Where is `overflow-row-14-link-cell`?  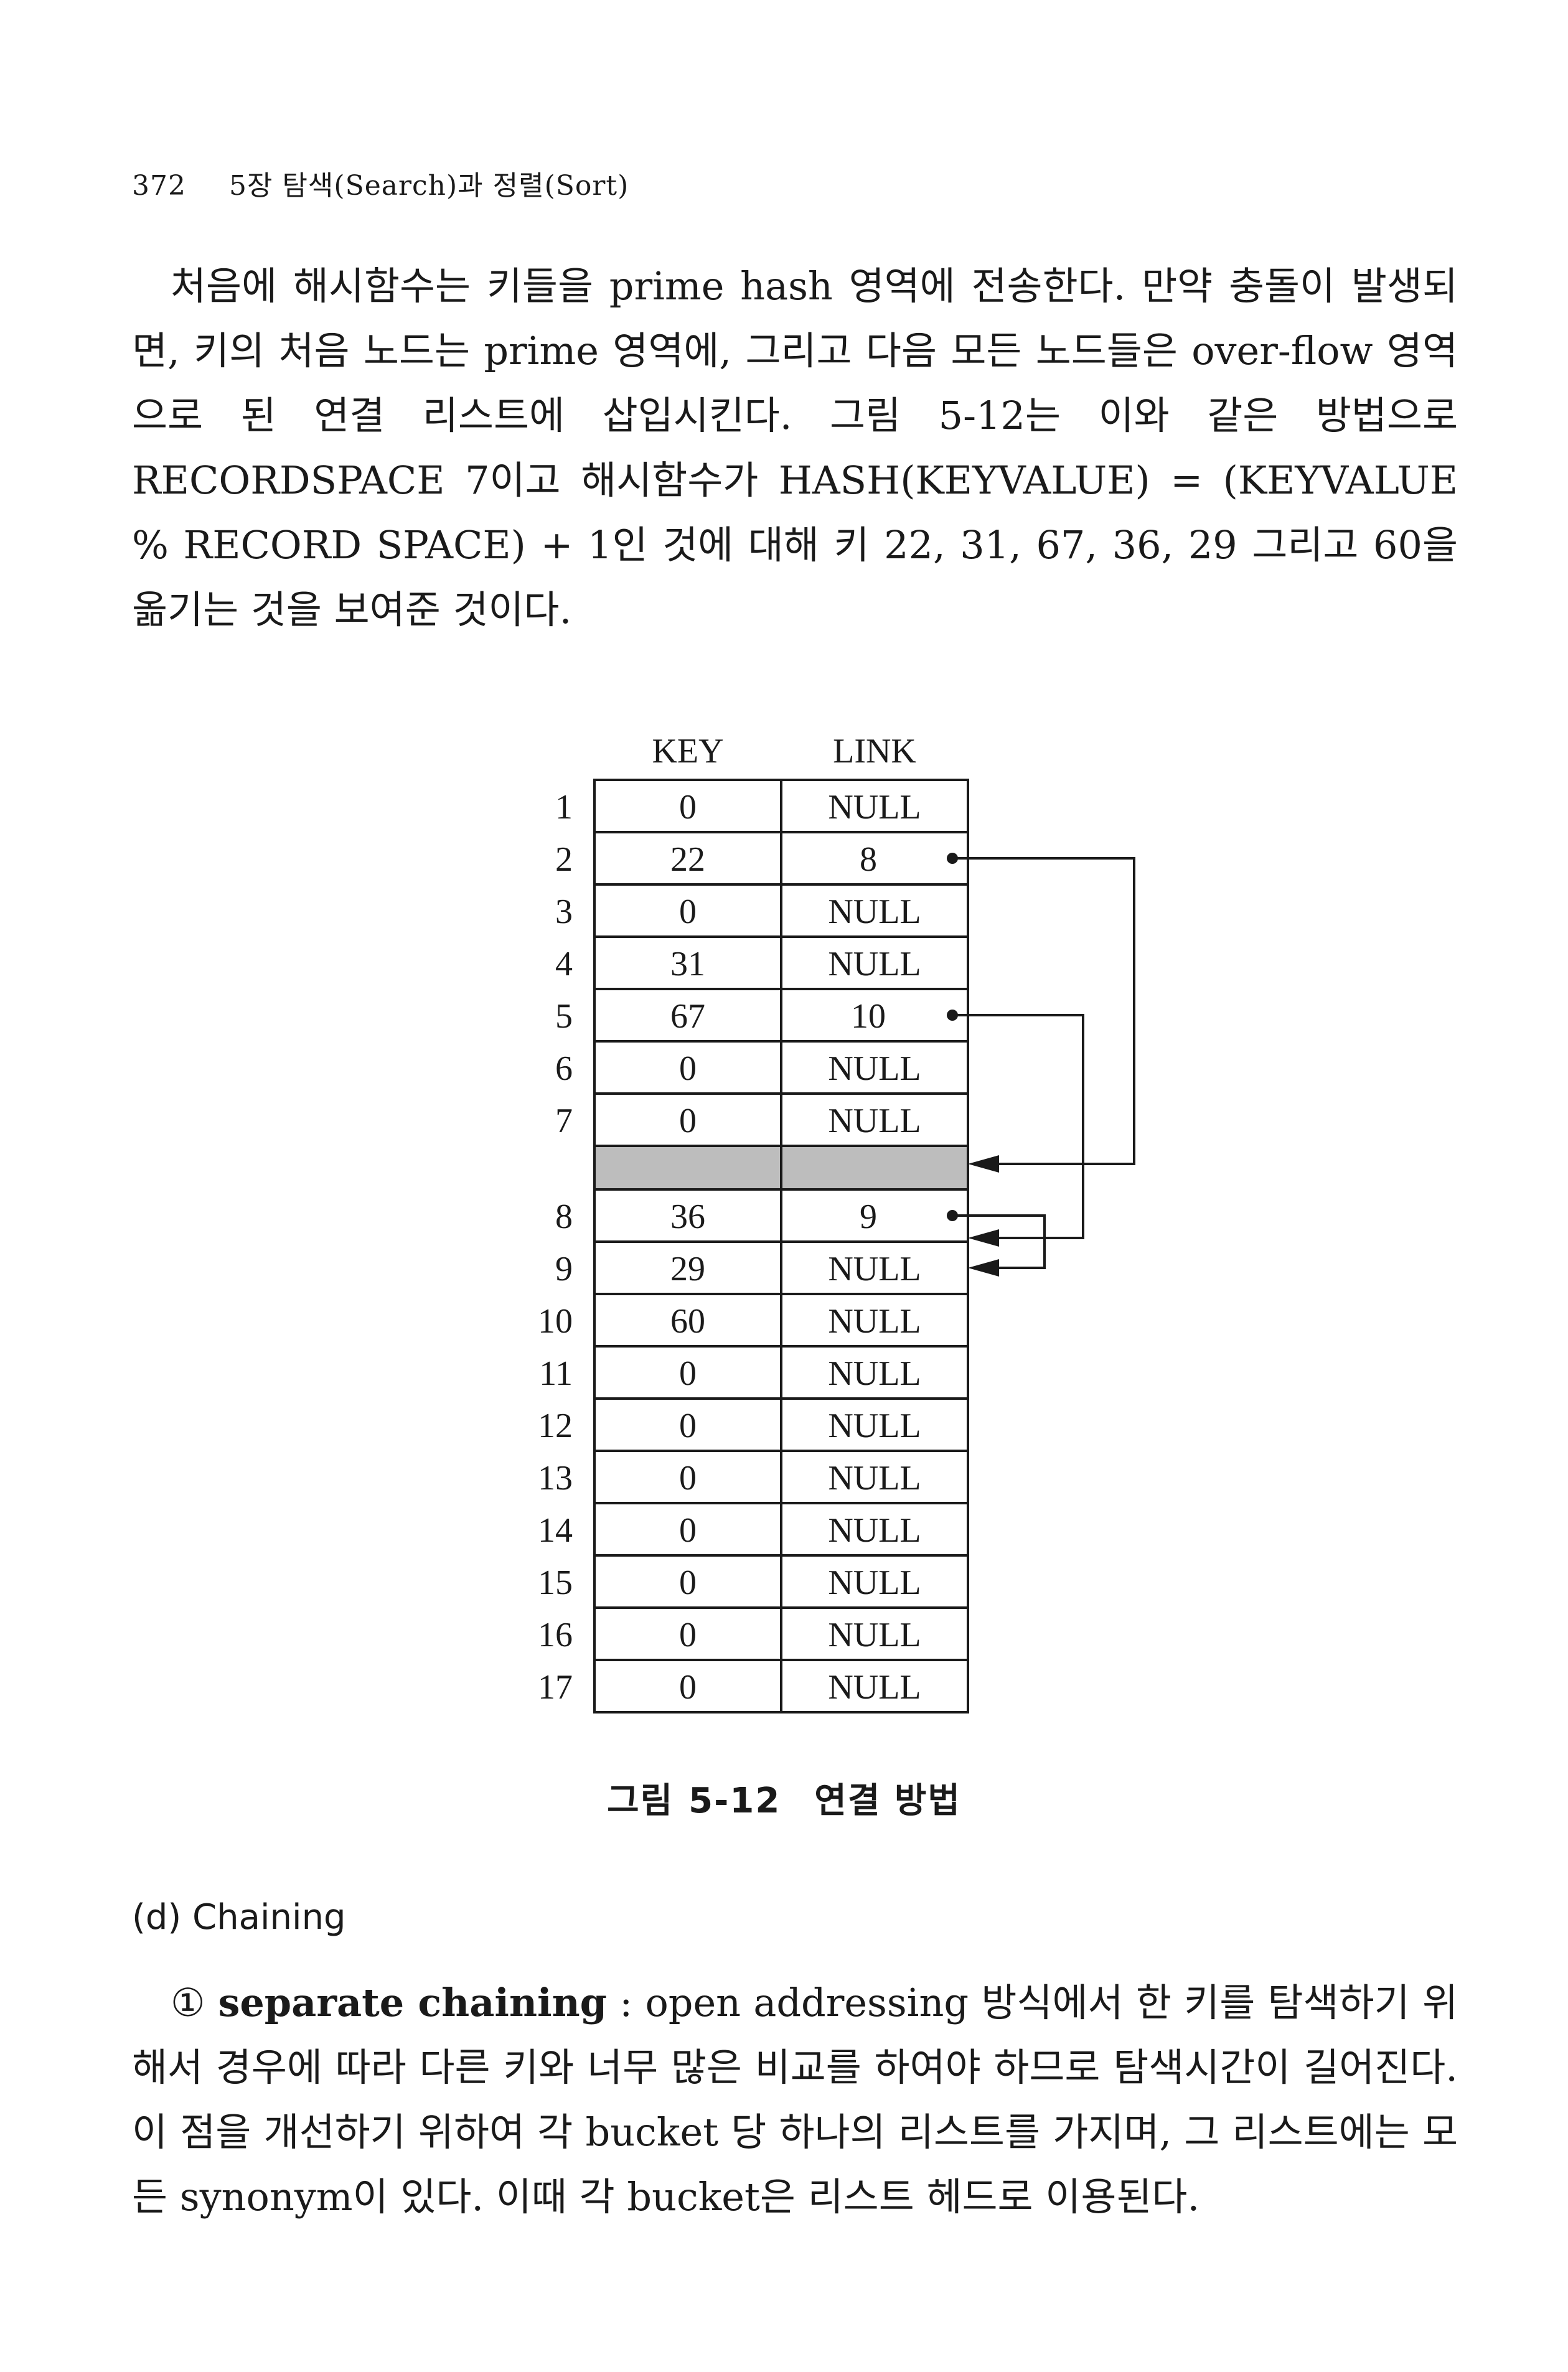 overflow-row-14-link-cell is located at coordinates (874, 1529).